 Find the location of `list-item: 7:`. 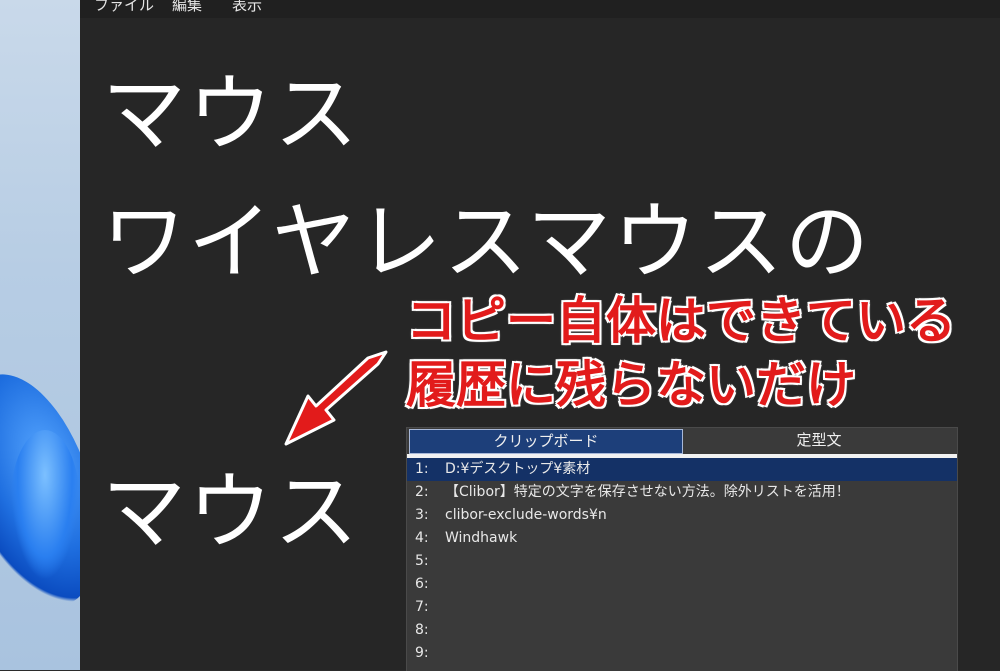

list-item: 7: is located at coordinates (682, 607).